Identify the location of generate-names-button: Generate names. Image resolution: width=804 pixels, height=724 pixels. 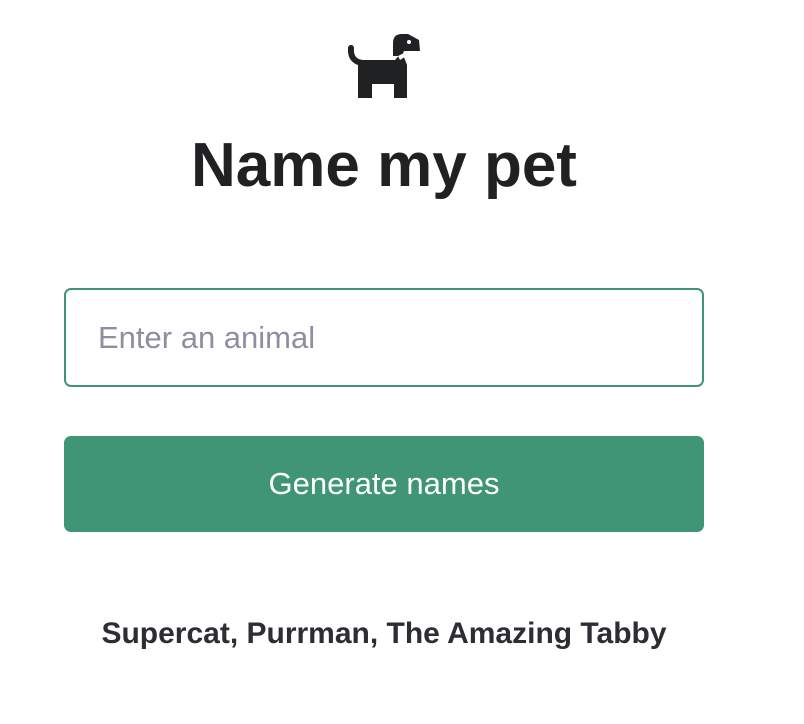
(384, 484).